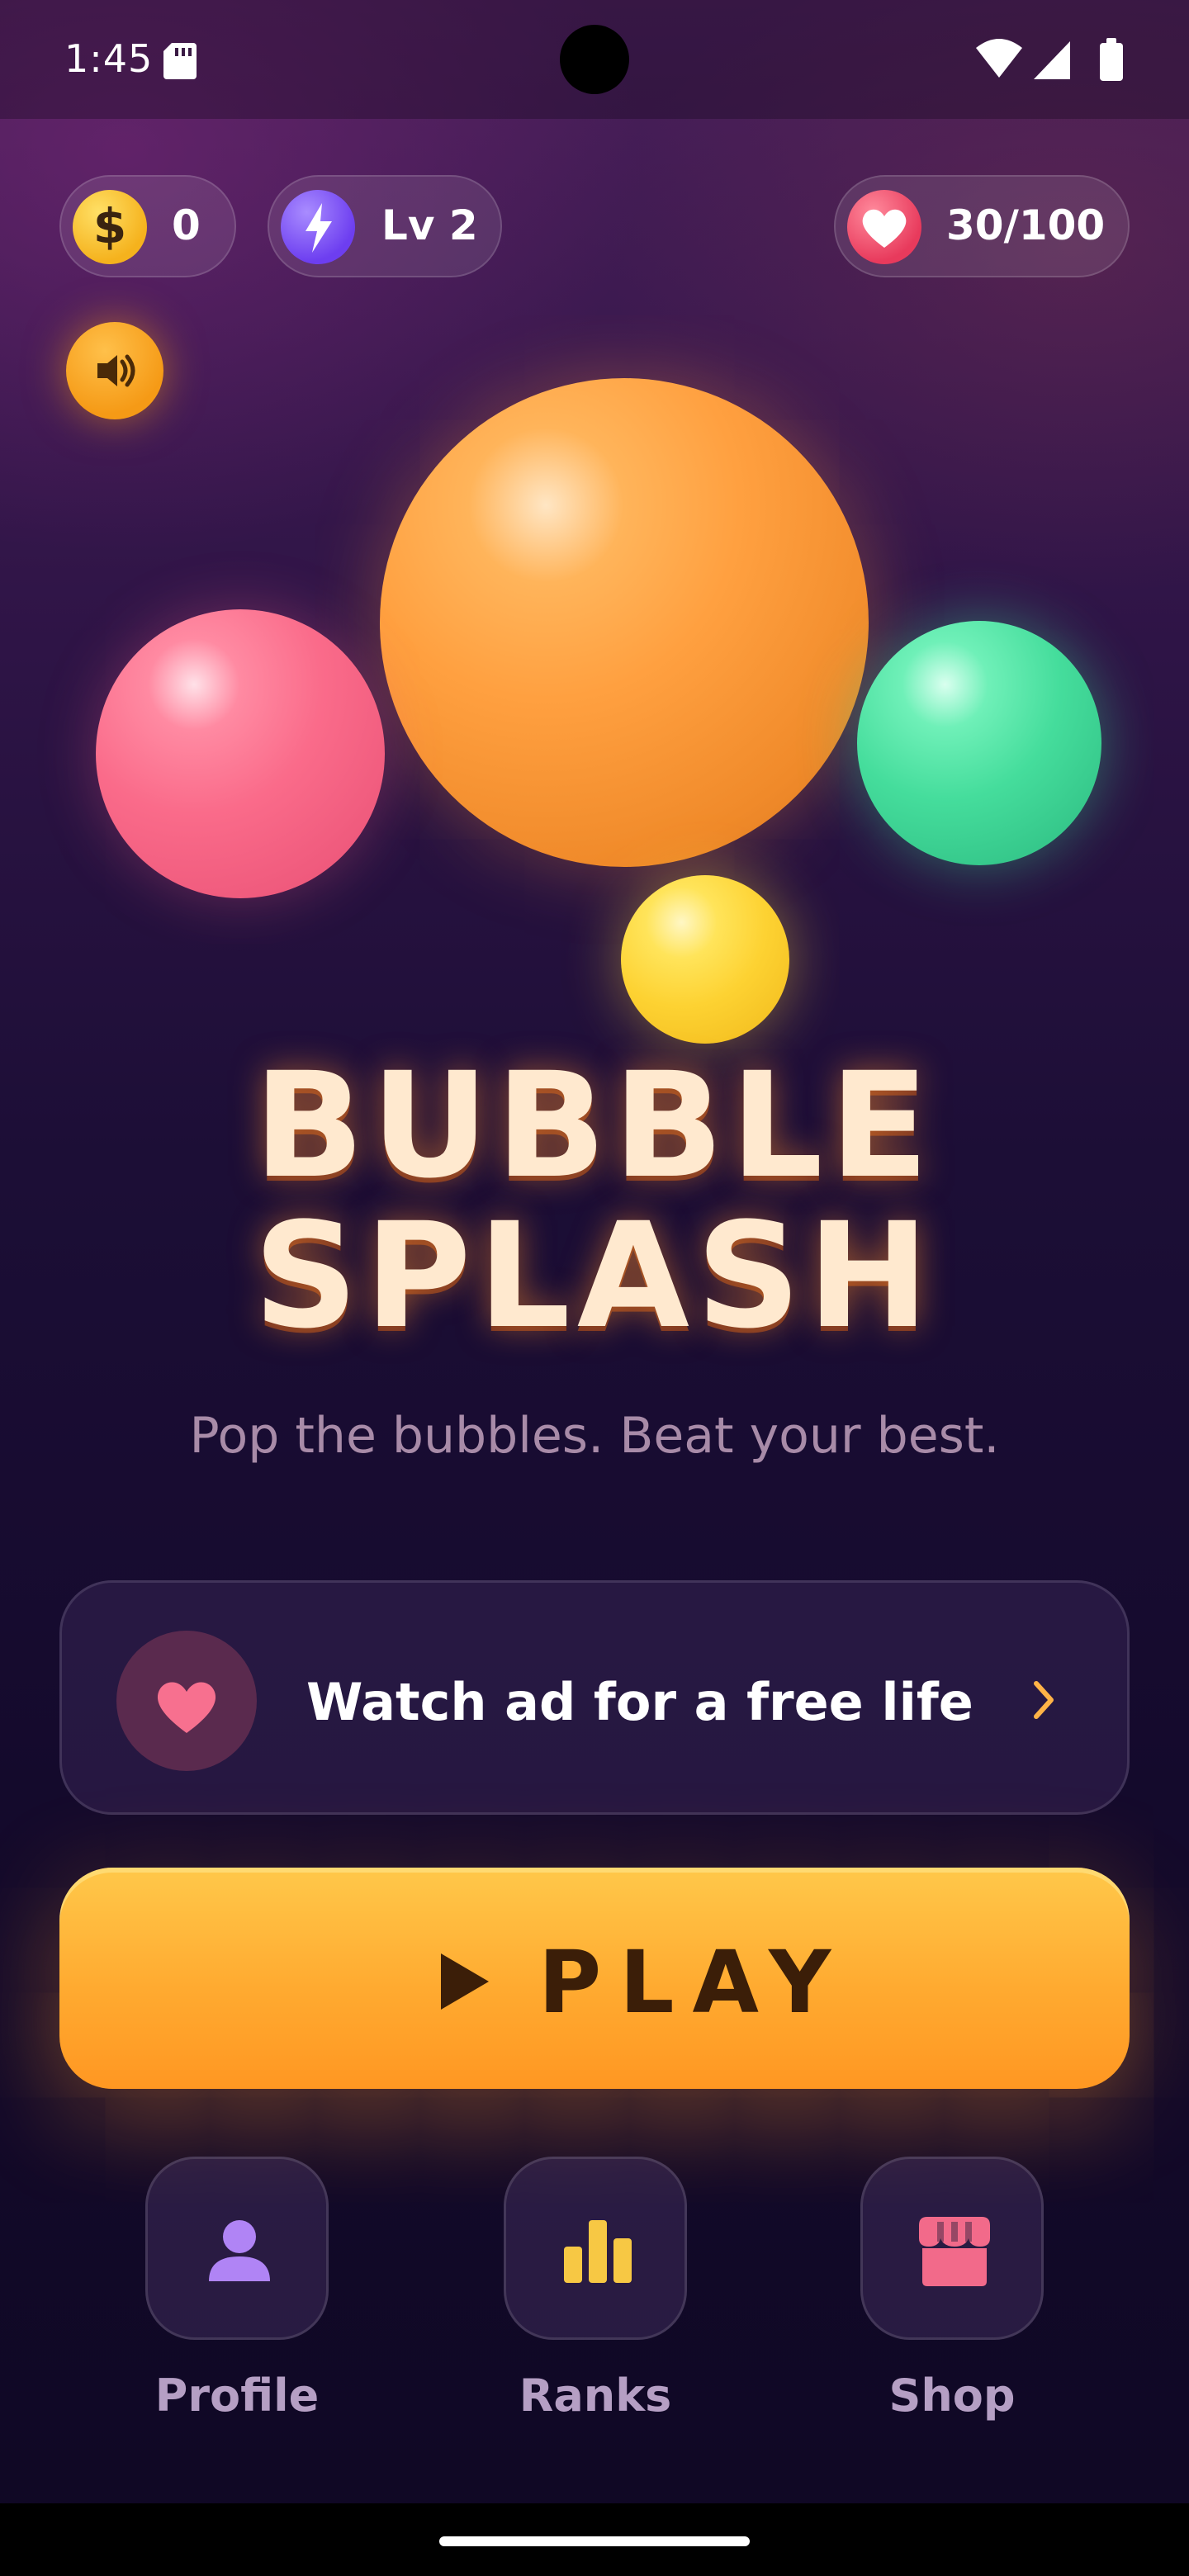  Describe the element at coordinates (594, 1436) in the screenshot. I see `tagline: Pop the bubbles. Beat your best.` at that location.